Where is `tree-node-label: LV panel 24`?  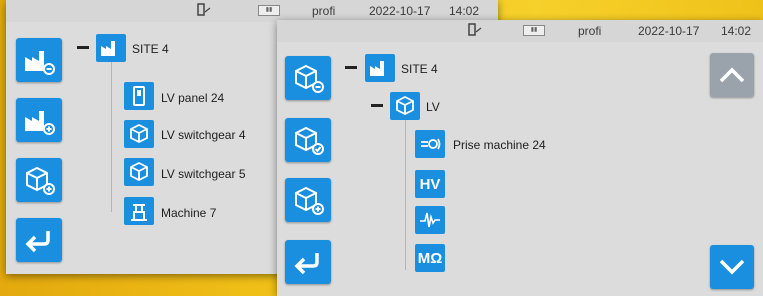 tree-node-label: LV panel 24 is located at coordinates (192, 98).